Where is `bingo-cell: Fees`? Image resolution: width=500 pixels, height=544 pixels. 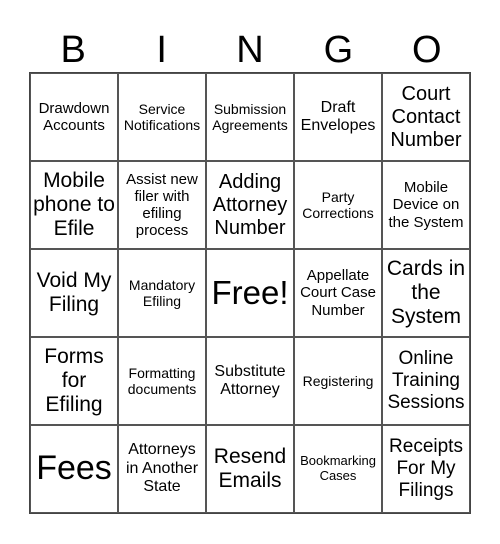
bingo-cell: Fees is located at coordinates (74, 469).